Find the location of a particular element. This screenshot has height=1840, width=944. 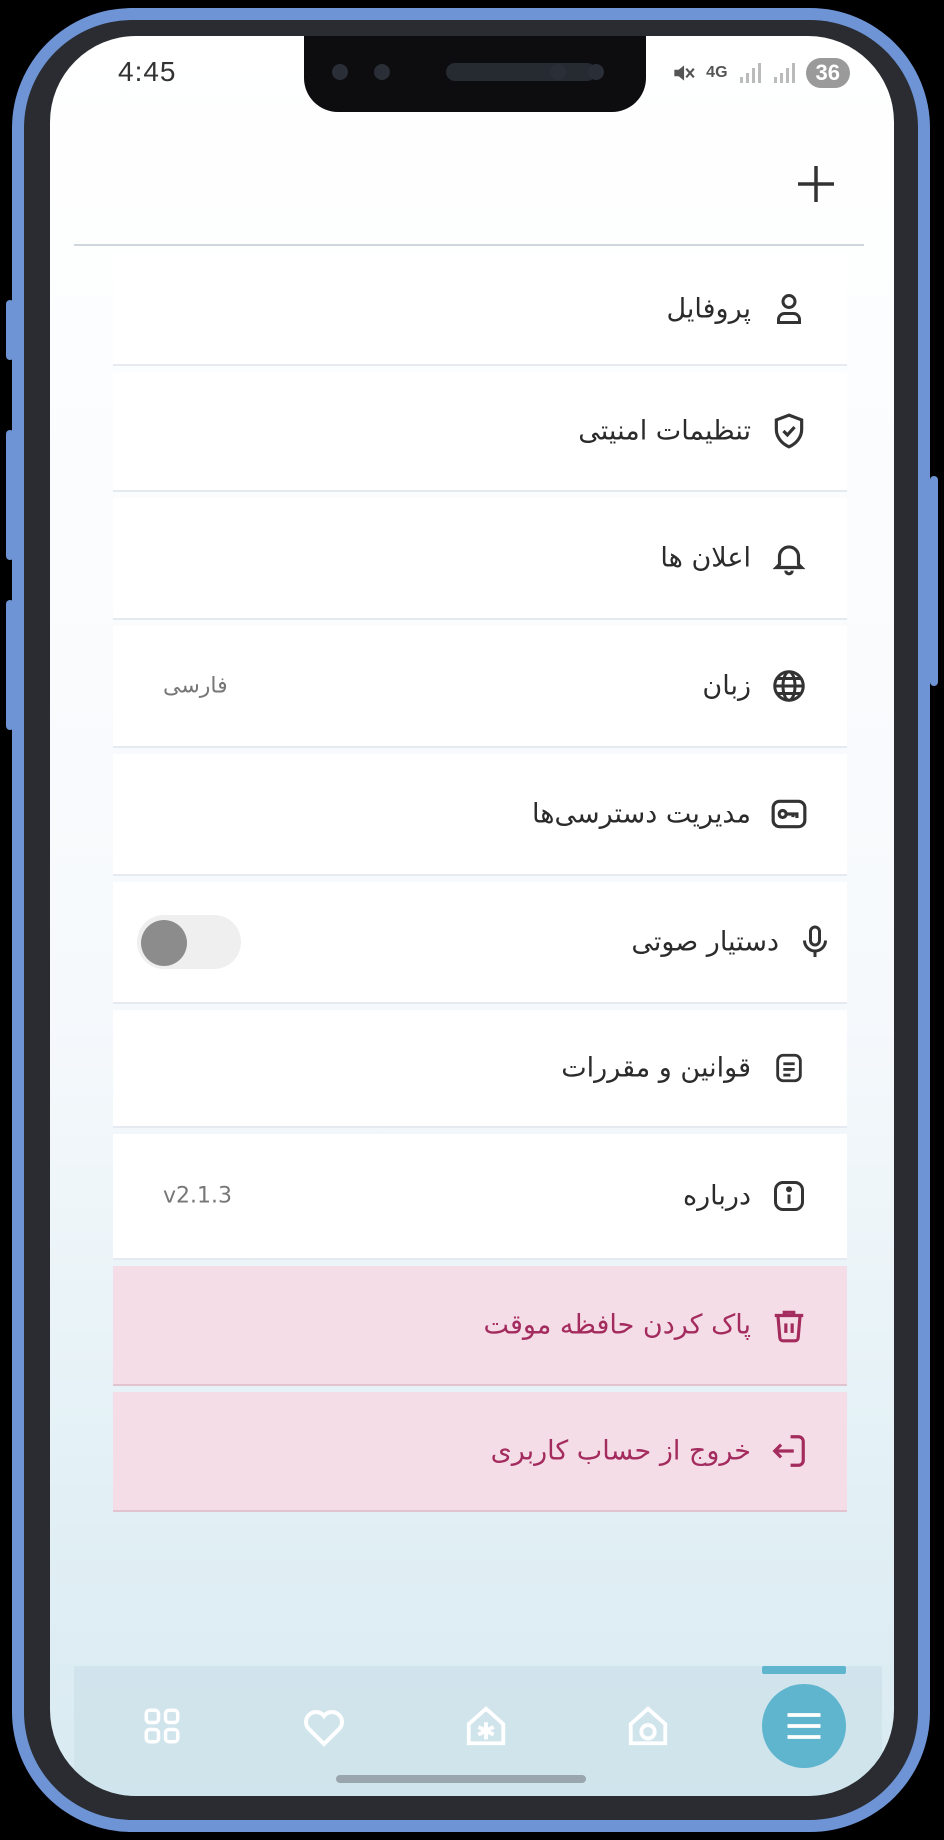

logout-icon is located at coordinates (789, 1451).